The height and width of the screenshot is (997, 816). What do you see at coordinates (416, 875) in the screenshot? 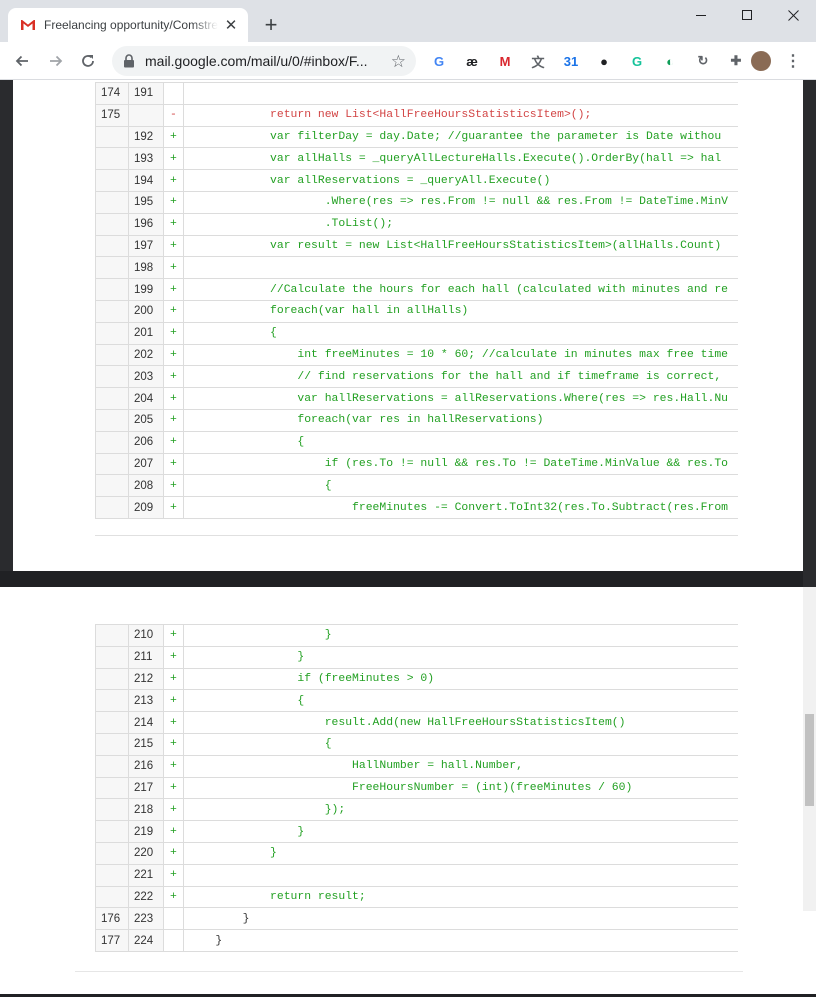
I see `diff-row: 221 +` at bounding box center [416, 875].